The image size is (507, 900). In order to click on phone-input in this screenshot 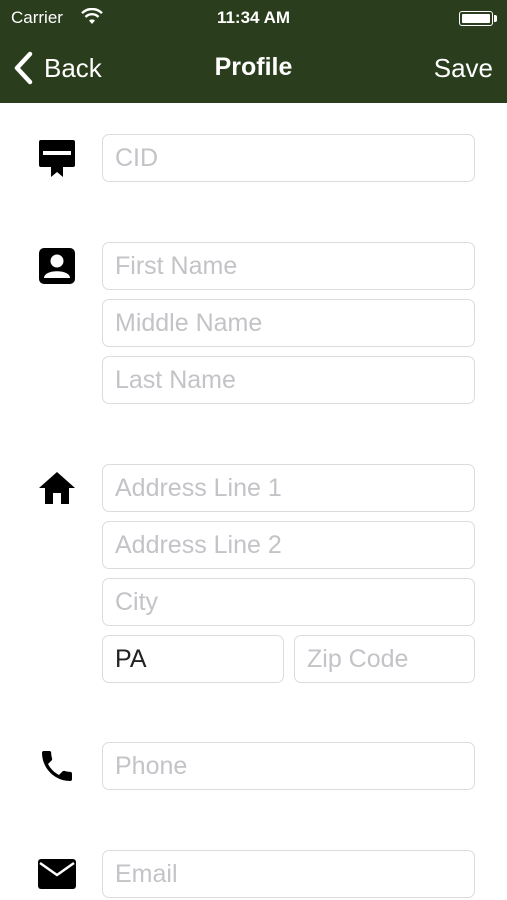, I will do `click(288, 766)`.